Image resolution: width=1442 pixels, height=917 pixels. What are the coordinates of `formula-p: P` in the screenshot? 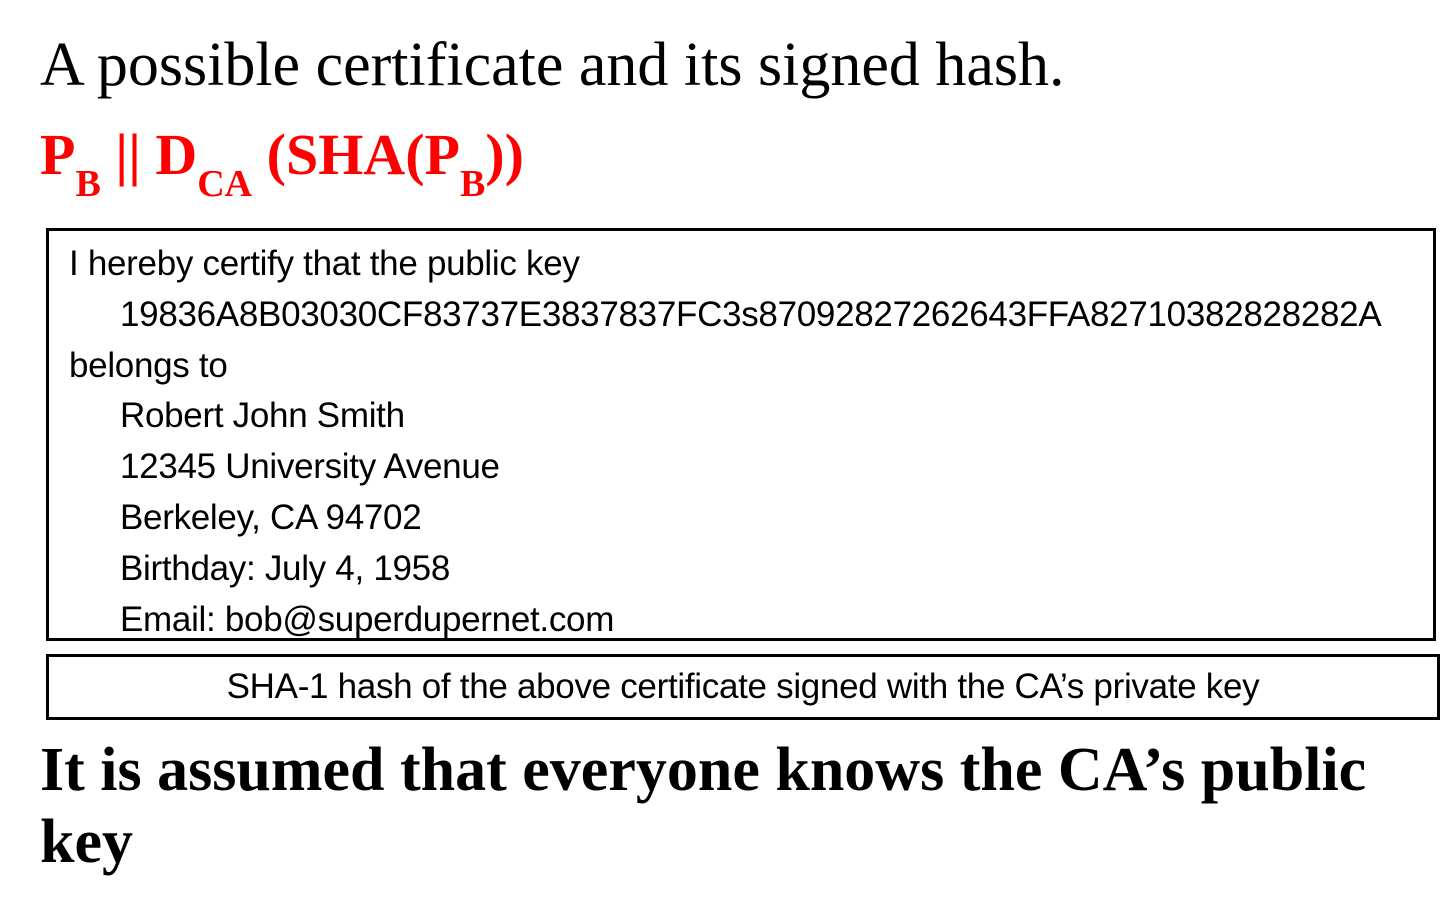 It's located at (58, 154).